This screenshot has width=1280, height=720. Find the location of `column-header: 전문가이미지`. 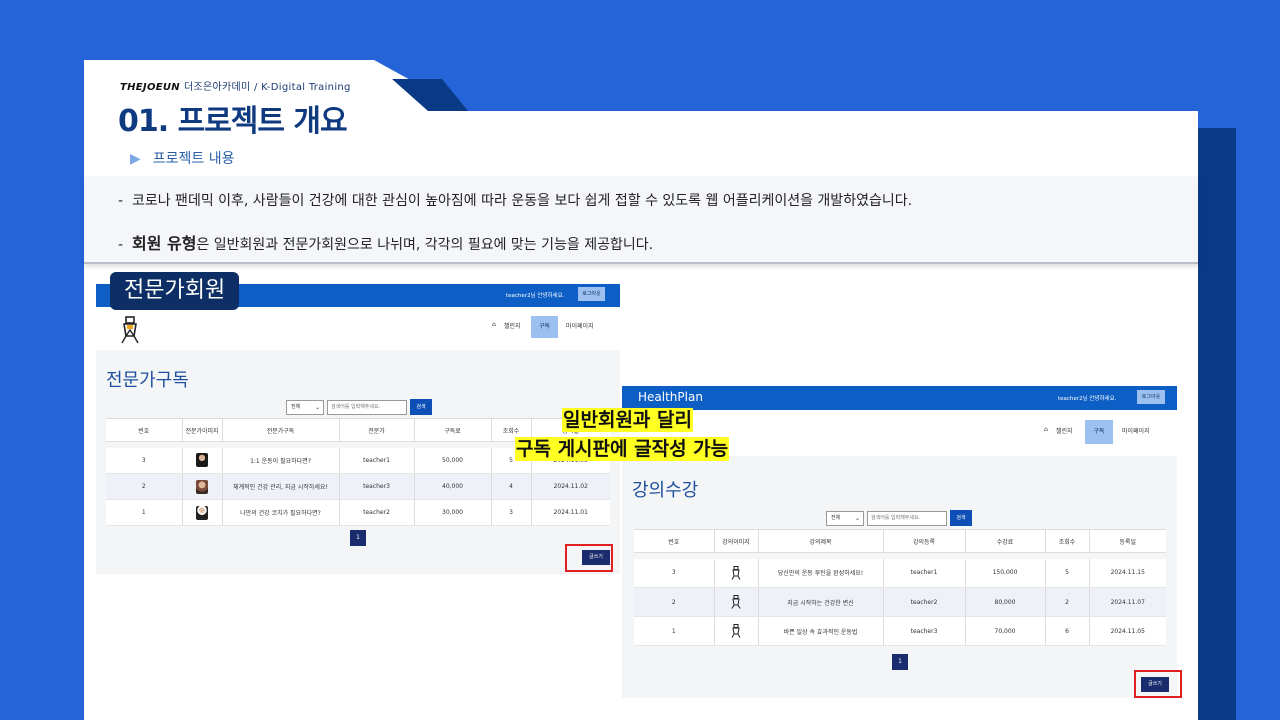

column-header: 전문가이미지 is located at coordinates (201, 430).